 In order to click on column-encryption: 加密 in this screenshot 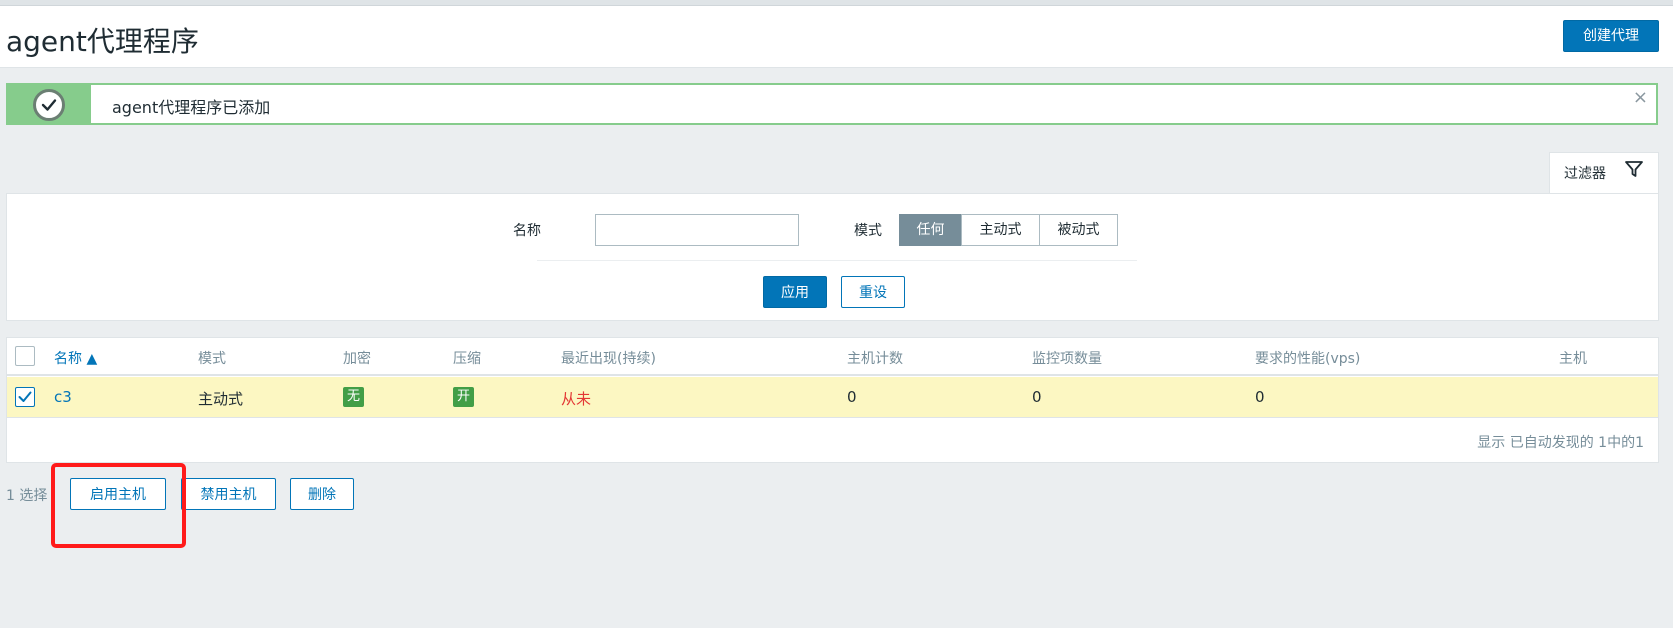, I will do `click(357, 359)`.